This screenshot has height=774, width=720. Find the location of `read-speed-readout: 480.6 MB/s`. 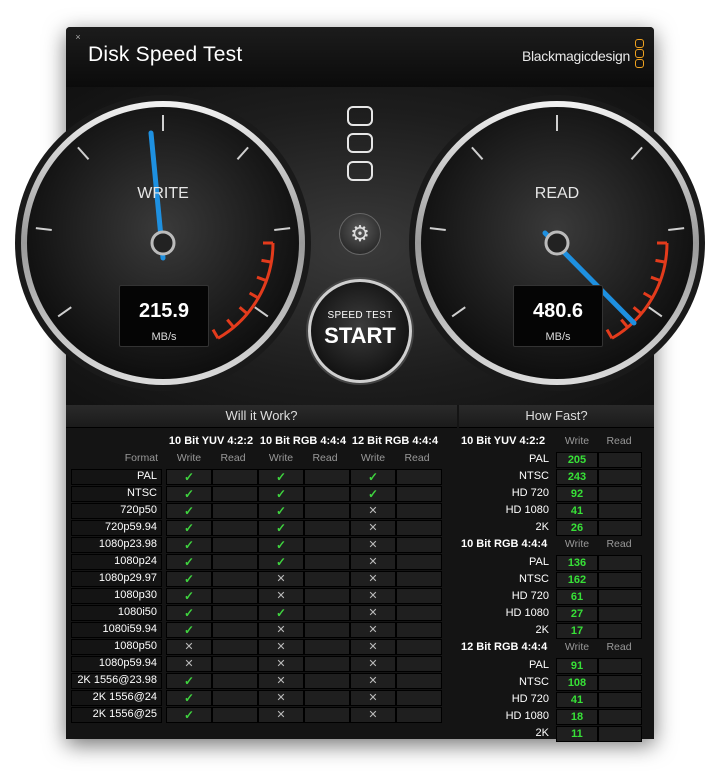

read-speed-readout: 480.6 MB/s is located at coordinates (558, 316).